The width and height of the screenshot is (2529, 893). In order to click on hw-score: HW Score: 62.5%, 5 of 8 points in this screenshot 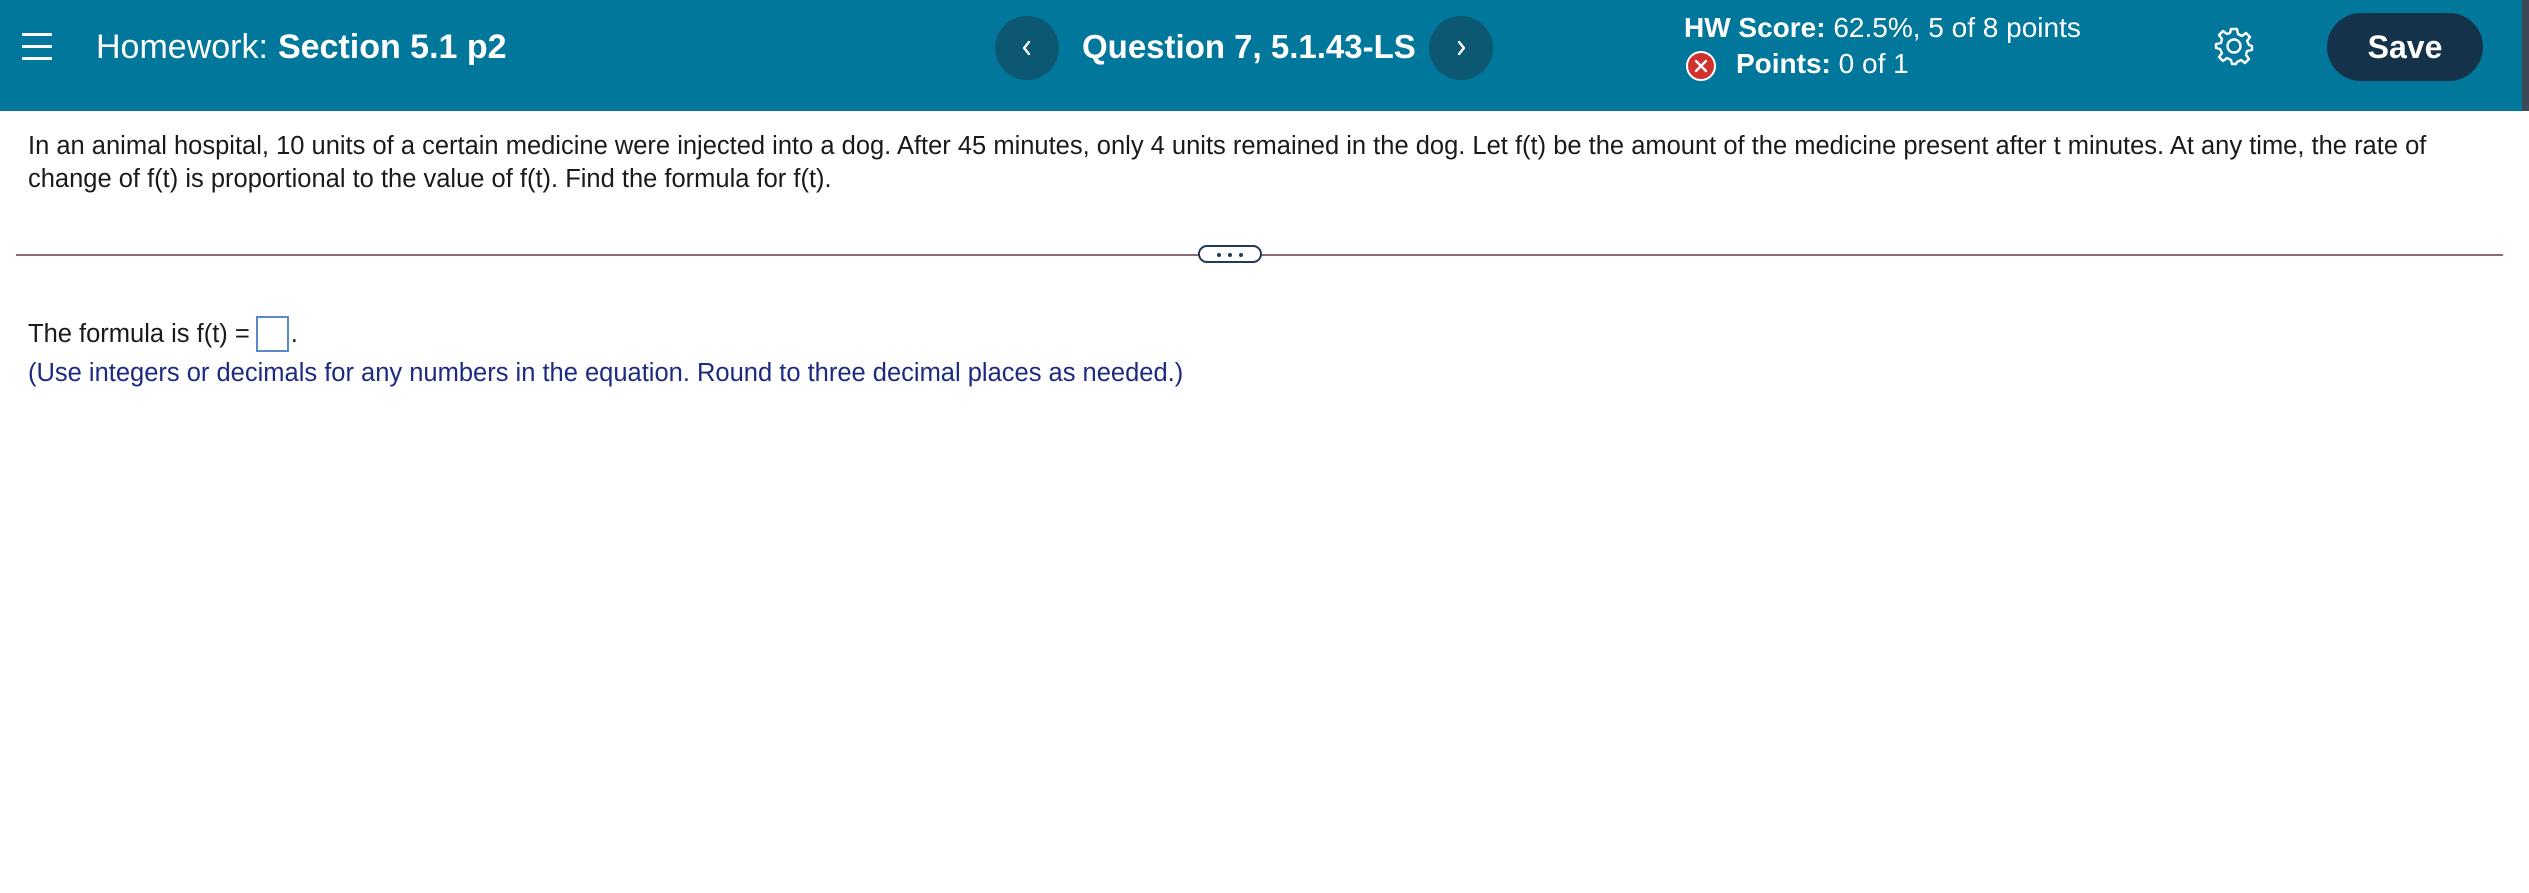, I will do `click(1882, 28)`.